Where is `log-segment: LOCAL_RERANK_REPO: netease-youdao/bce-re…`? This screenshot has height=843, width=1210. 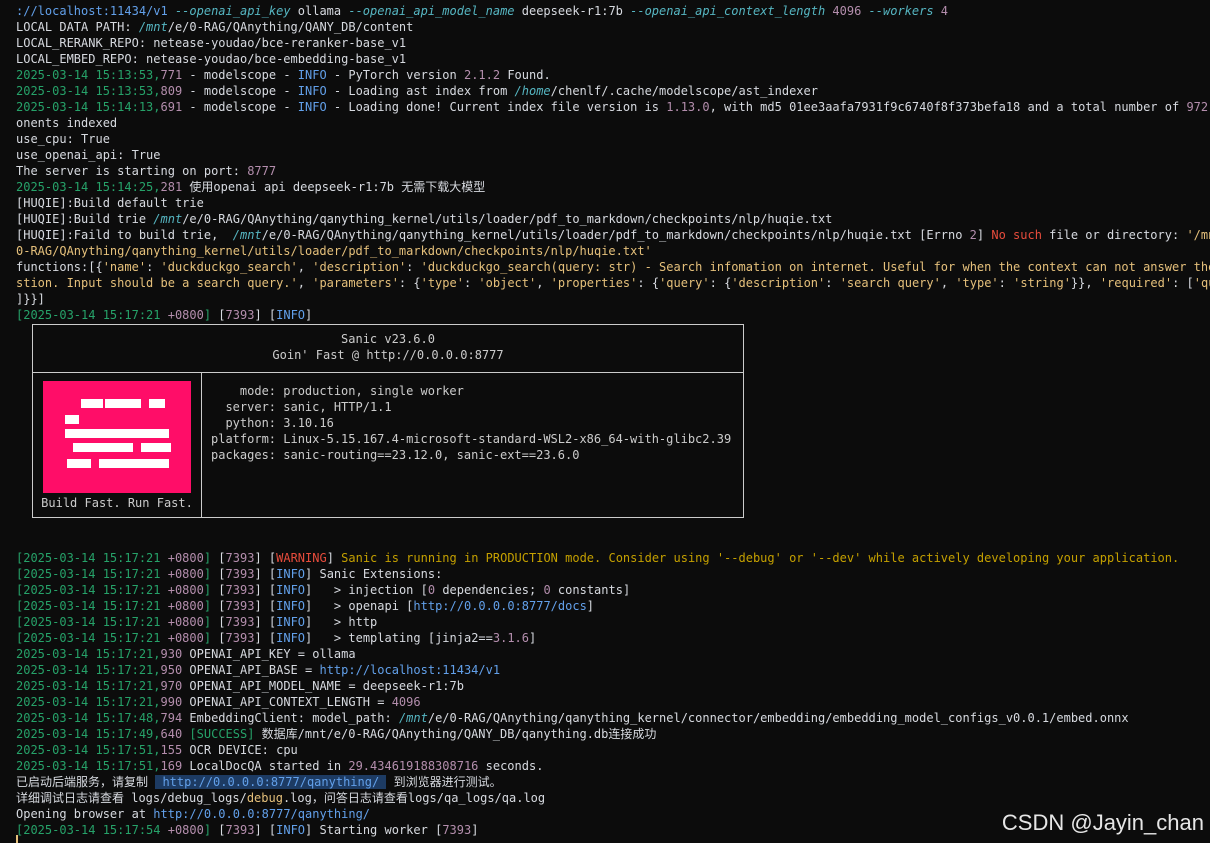 log-segment: LOCAL_RERANK_REPO: netease-youdao/bce-re… is located at coordinates (211, 43).